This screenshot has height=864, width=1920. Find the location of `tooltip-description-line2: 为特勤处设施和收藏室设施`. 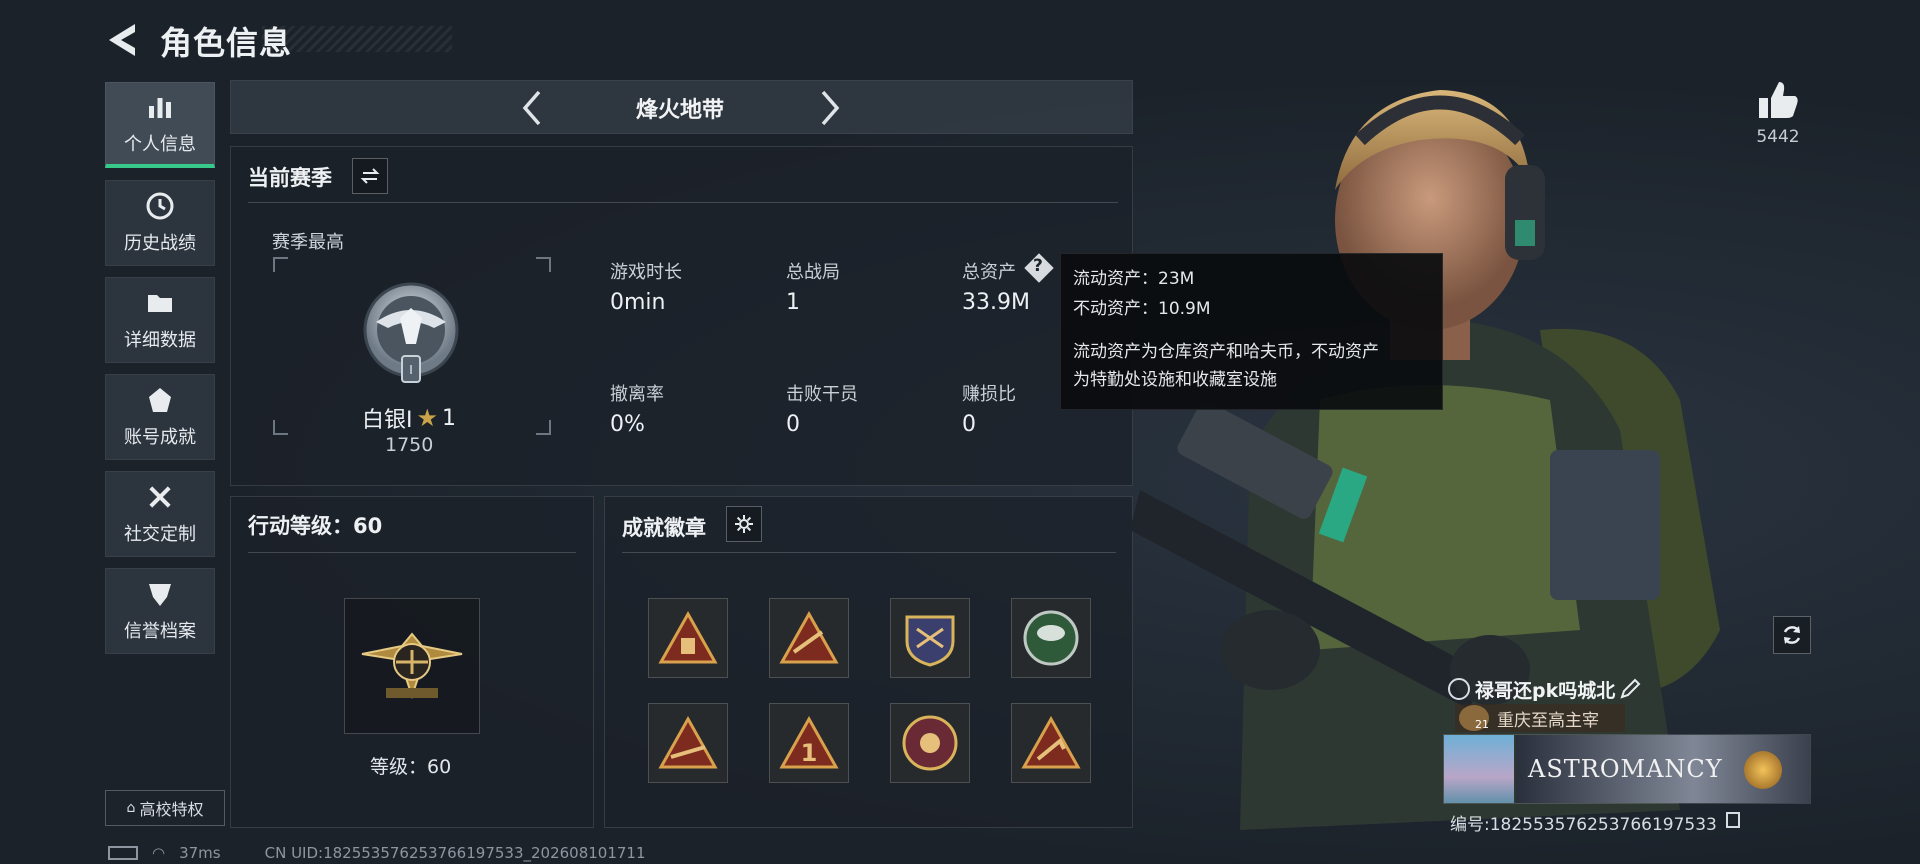

tooltip-description-line2: 为特勤处设施和收藏室设施 is located at coordinates (1175, 380).